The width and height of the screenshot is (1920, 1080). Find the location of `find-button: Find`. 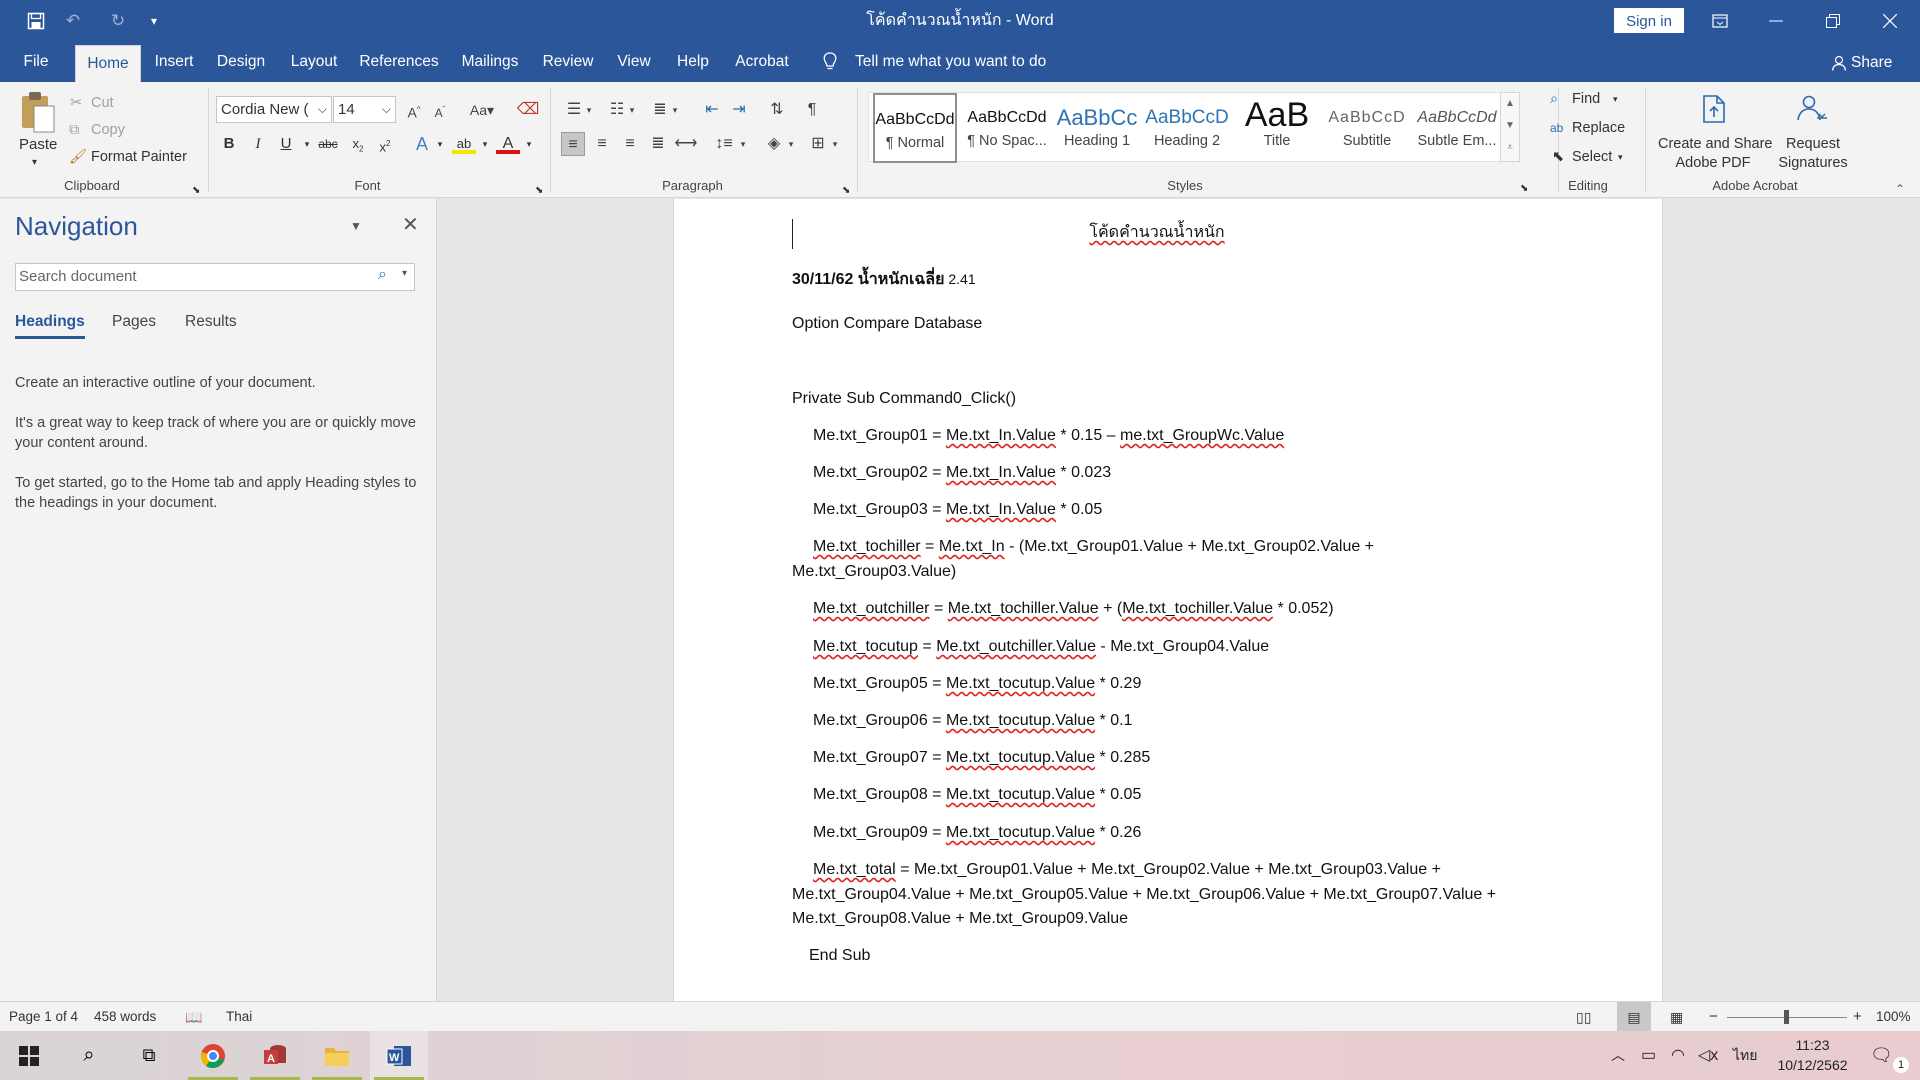

find-button: Find is located at coordinates (1586, 99).